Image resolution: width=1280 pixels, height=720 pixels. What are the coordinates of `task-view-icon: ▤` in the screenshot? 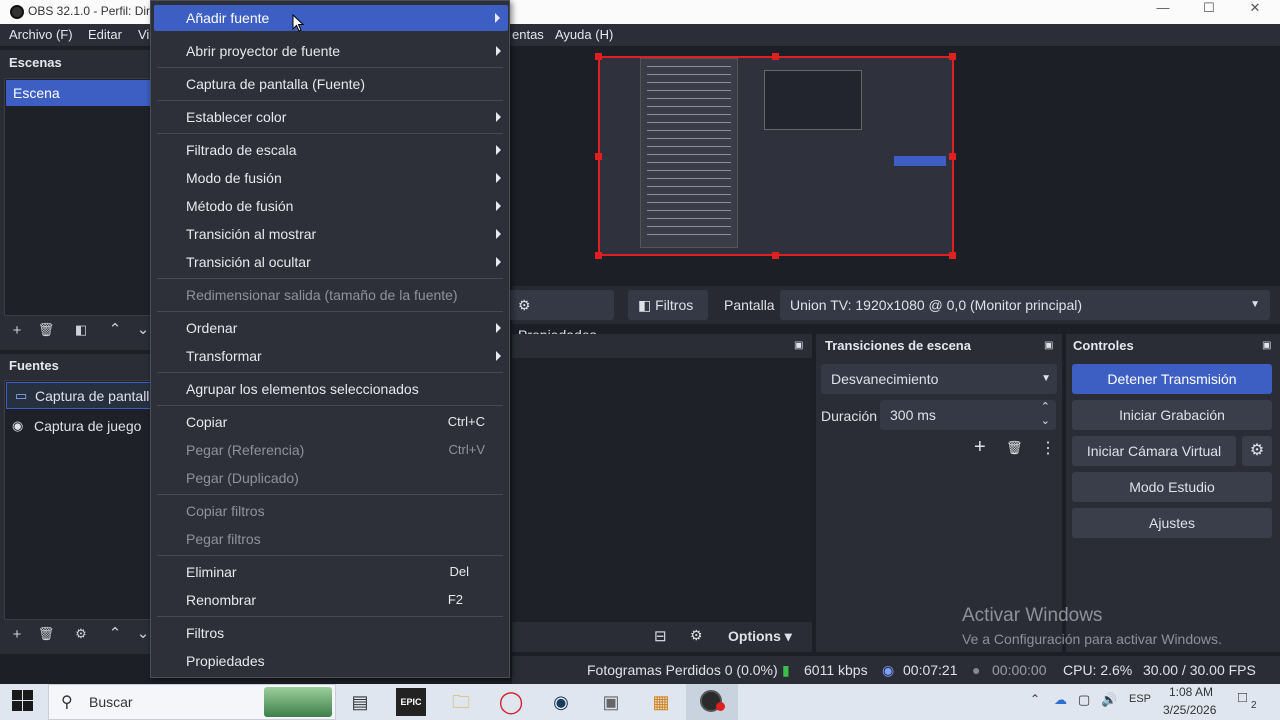 It's located at (360, 702).